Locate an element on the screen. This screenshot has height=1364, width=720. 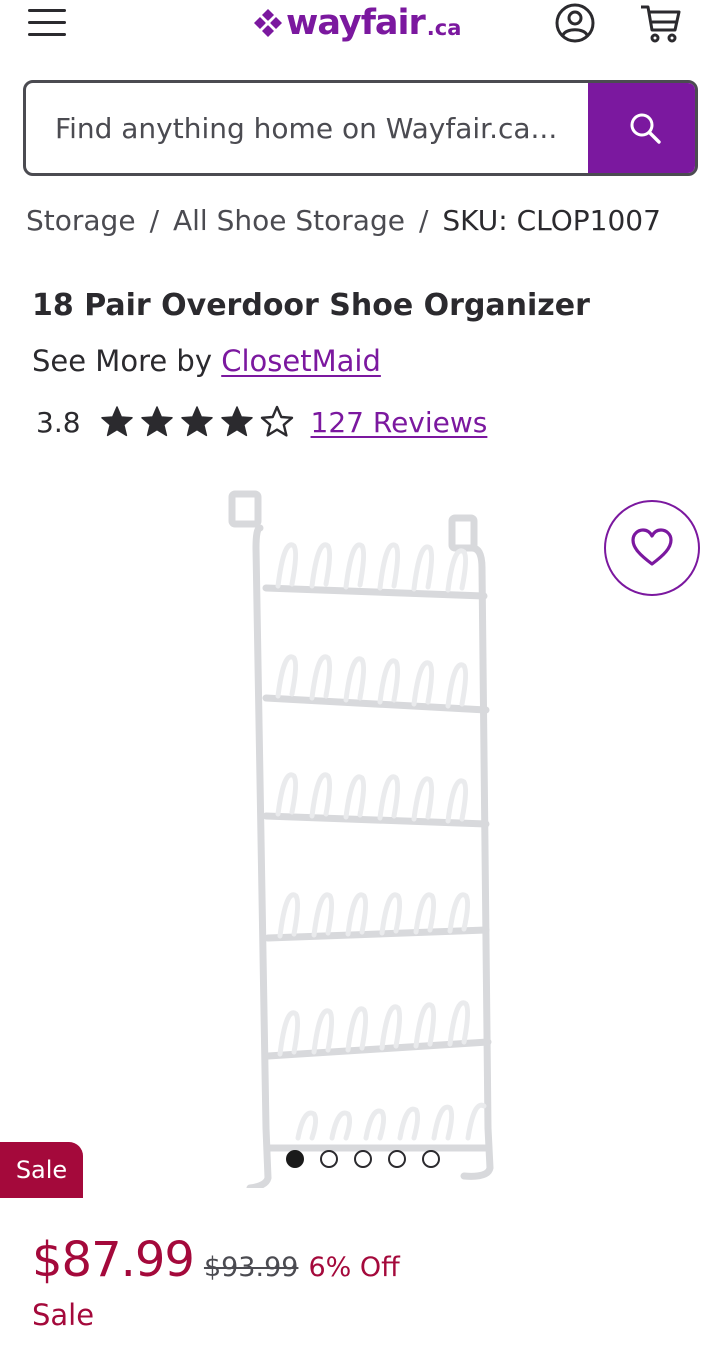
breadcrumb-sku: SKU: CLOP1007 is located at coordinates (551, 220).